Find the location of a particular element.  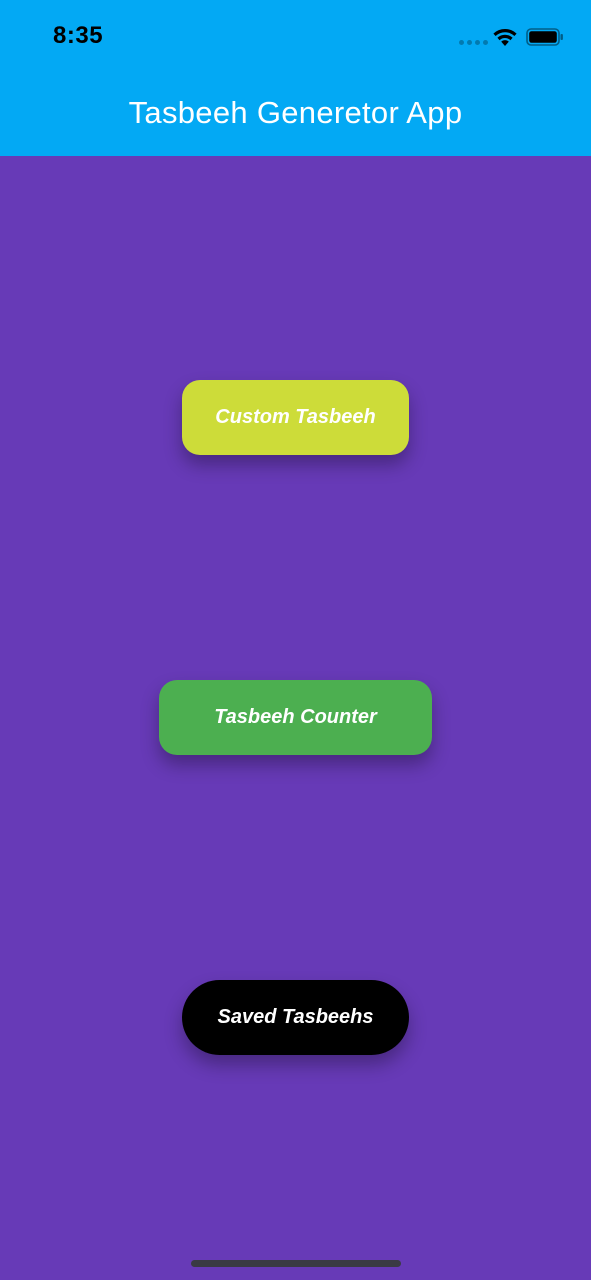

custom-tasbeeh-button: Custom Tasbeeh is located at coordinates (295, 417).